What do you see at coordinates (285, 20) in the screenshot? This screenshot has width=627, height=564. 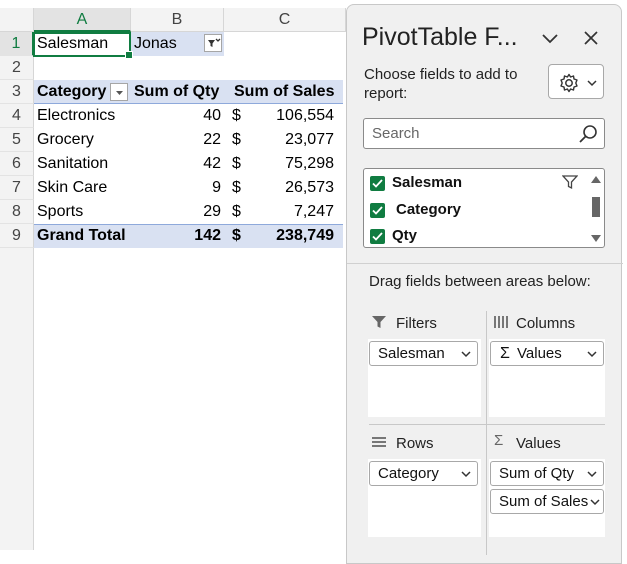 I see `column-header-c: C` at bounding box center [285, 20].